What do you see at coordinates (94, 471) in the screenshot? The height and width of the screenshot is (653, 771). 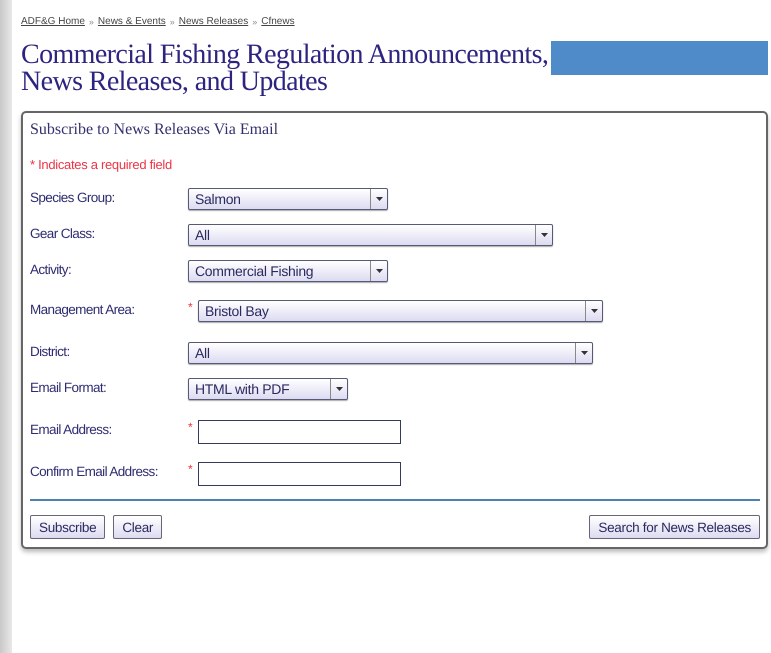 I see `field-label: Confirm Email Address:` at bounding box center [94, 471].